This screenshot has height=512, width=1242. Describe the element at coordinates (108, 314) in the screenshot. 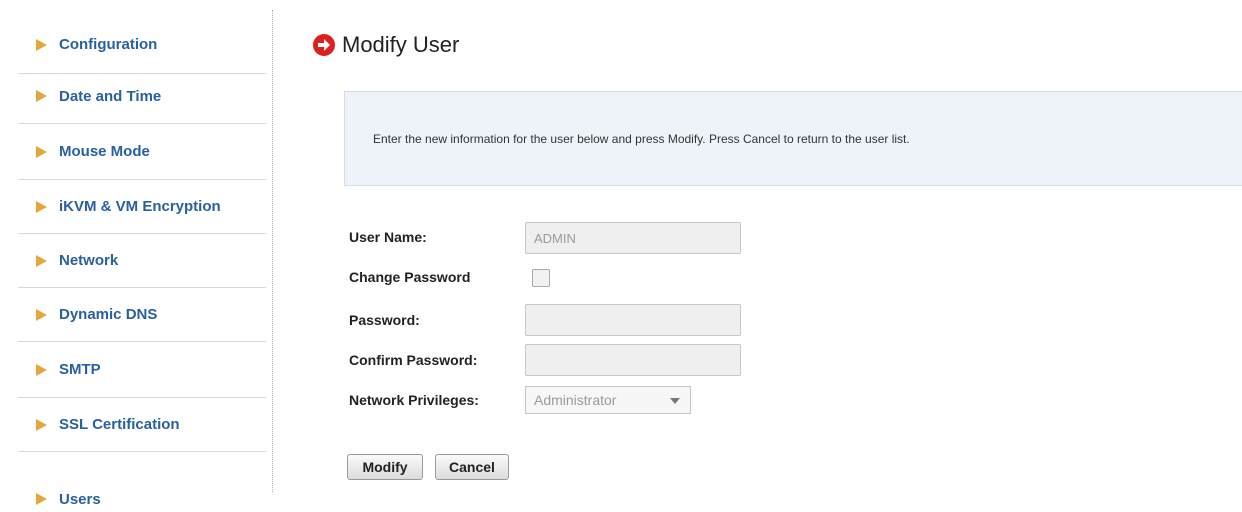

I see `sidebar-item-label: Dynamic DNS` at that location.